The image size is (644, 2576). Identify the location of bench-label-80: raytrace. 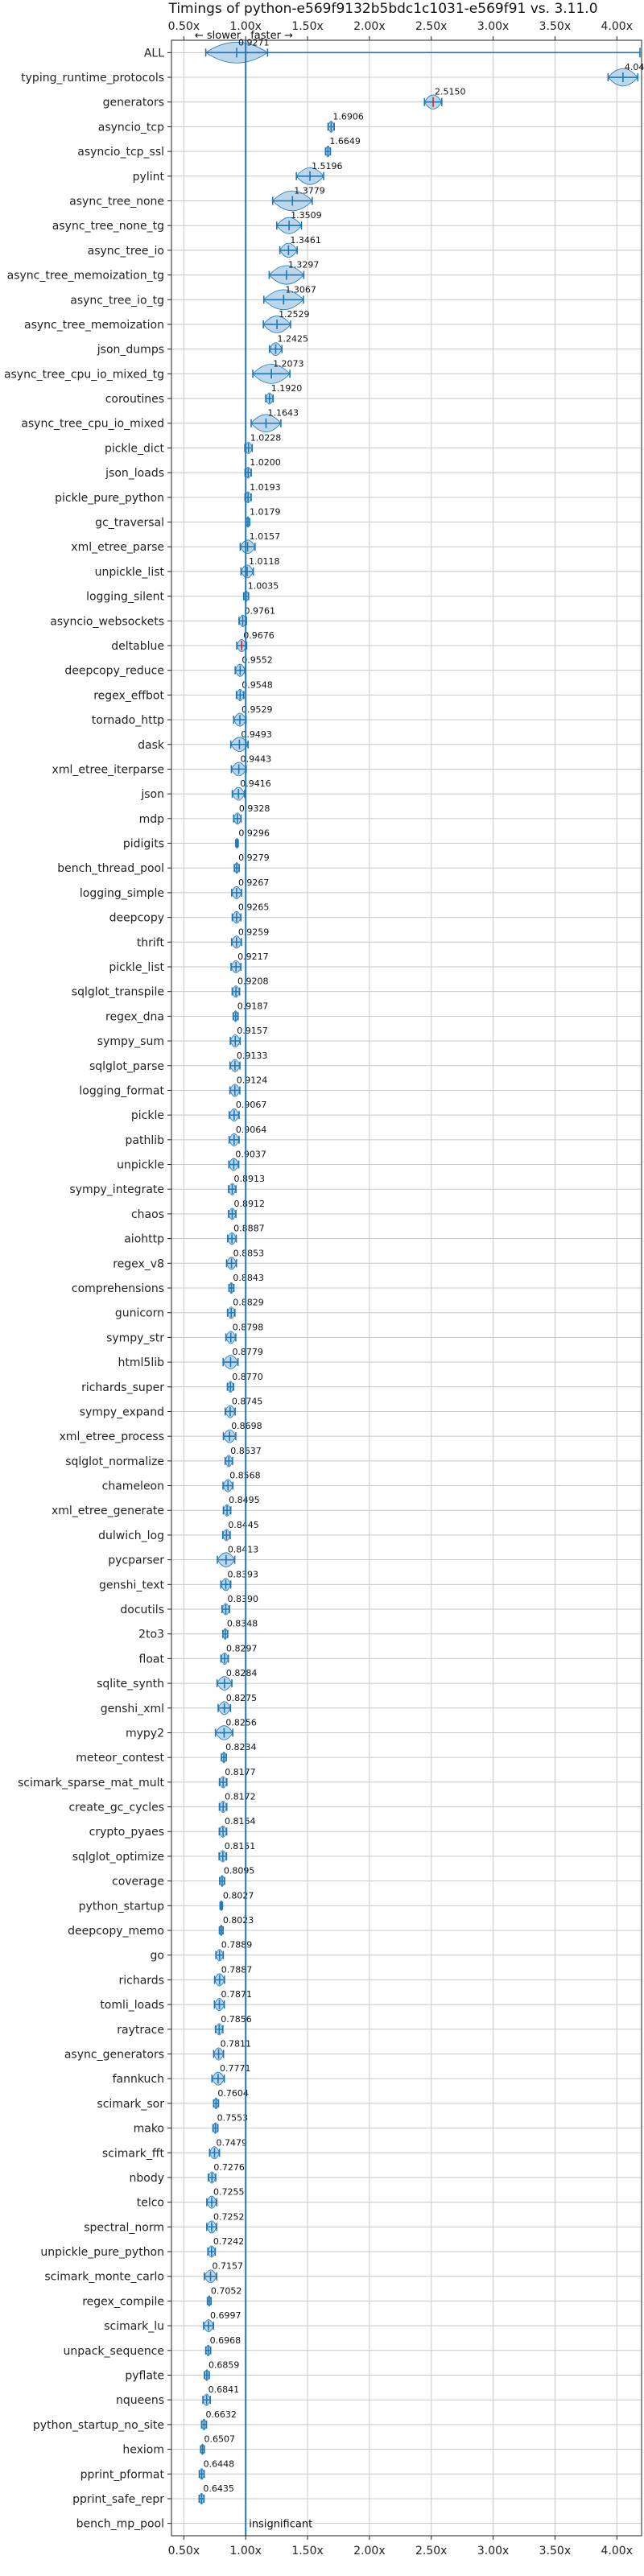
(140, 2030).